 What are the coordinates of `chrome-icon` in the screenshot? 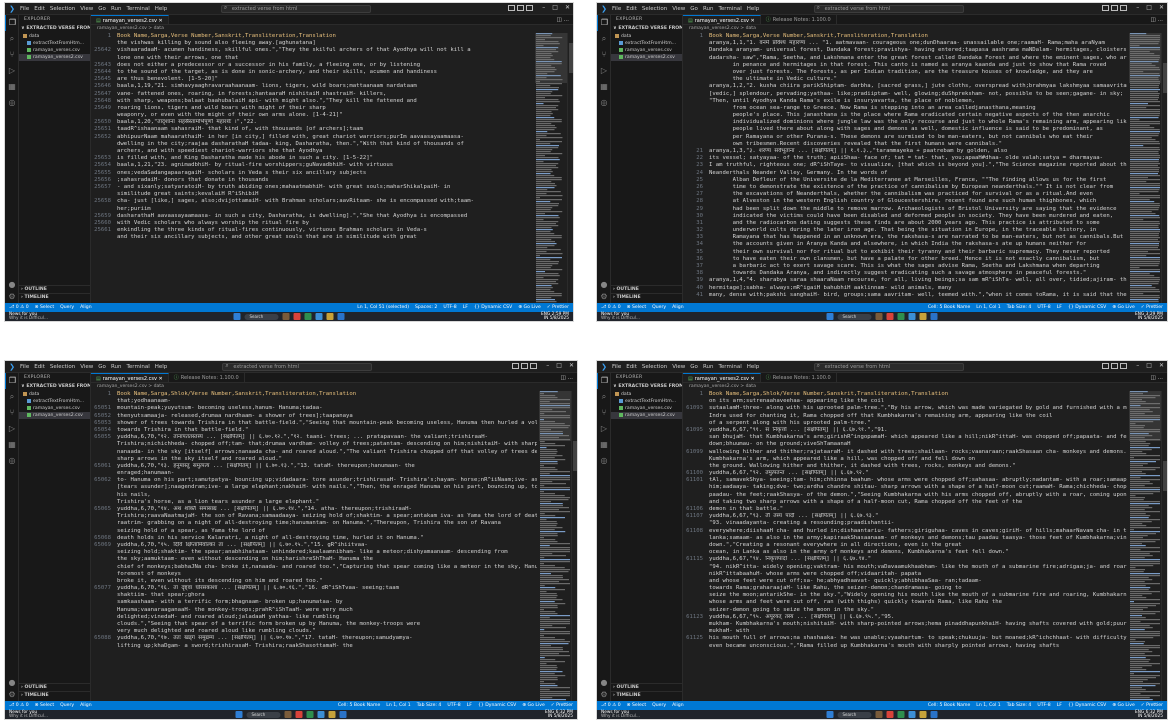 It's located at (310, 714).